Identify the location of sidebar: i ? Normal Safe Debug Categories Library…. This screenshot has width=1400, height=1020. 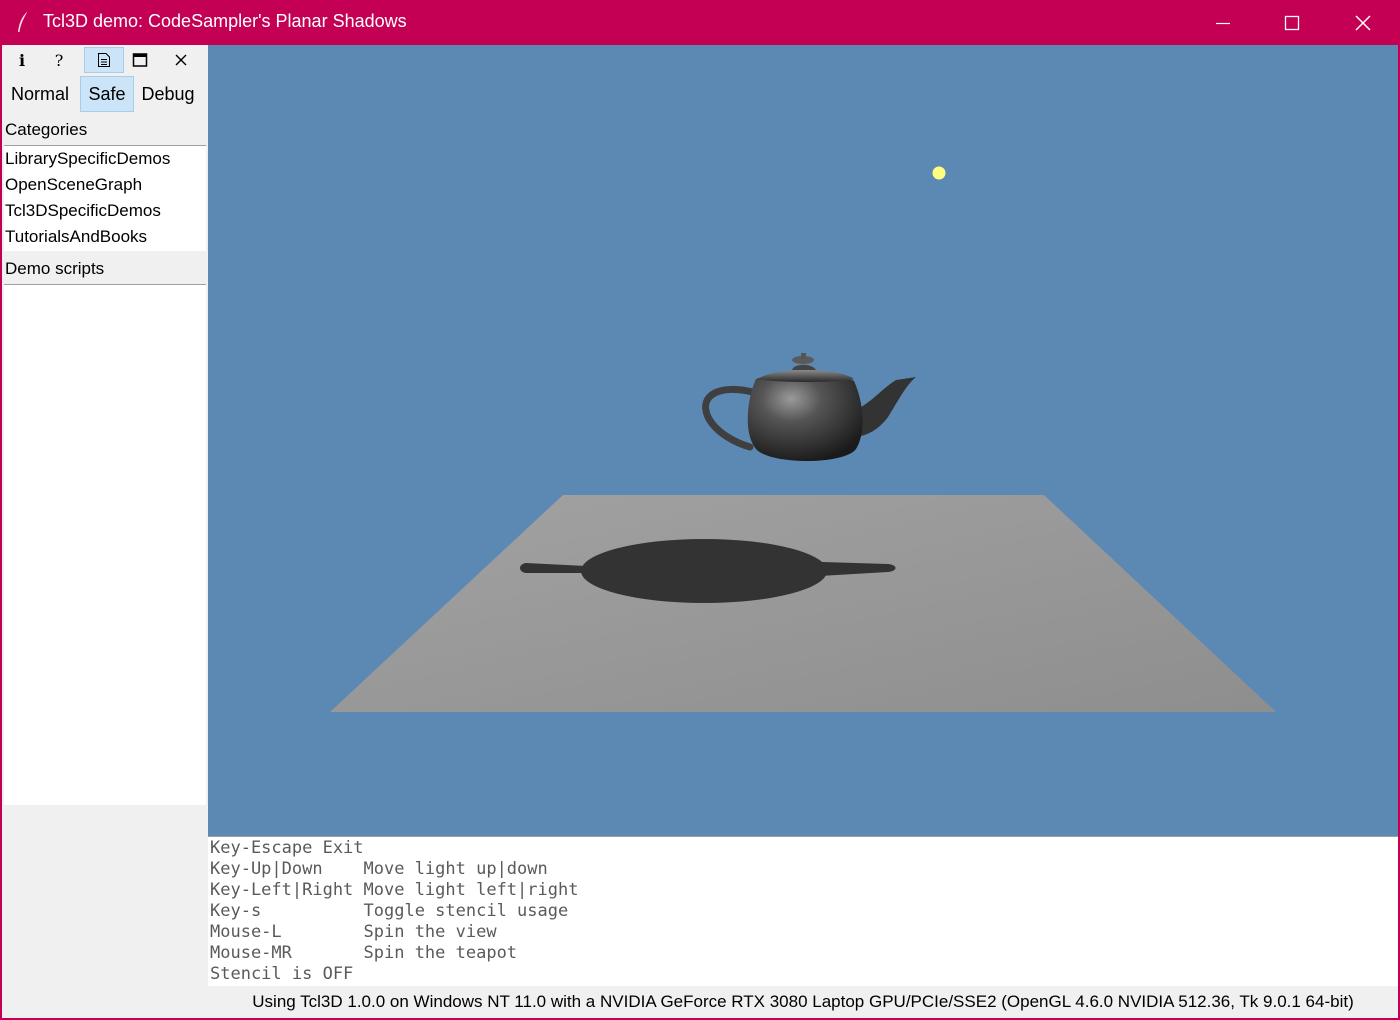
(105, 531).